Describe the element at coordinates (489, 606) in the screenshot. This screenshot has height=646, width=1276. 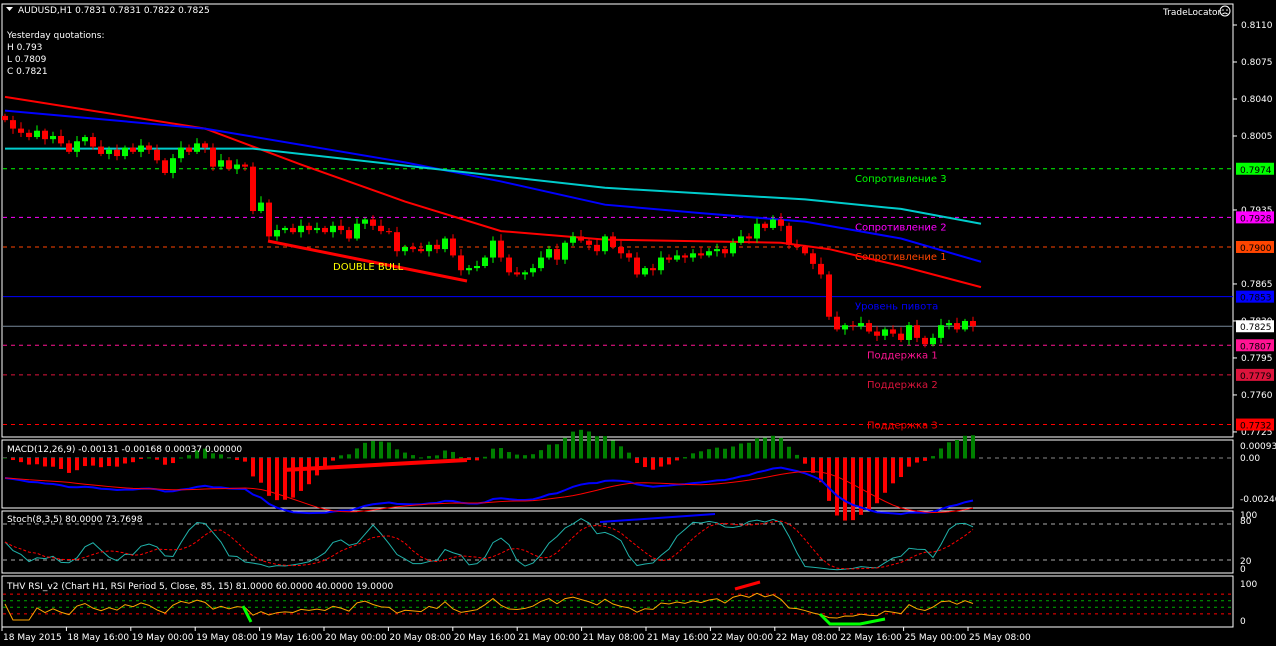
I see `rsi-line` at that location.